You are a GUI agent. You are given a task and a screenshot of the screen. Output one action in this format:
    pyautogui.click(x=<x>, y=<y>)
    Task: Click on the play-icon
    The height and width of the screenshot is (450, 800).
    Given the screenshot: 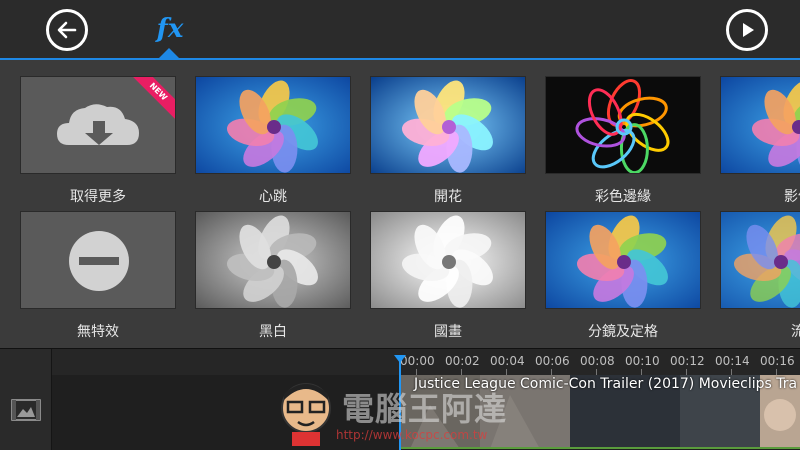 What is the action you would take?
    pyautogui.click(x=748, y=30)
    